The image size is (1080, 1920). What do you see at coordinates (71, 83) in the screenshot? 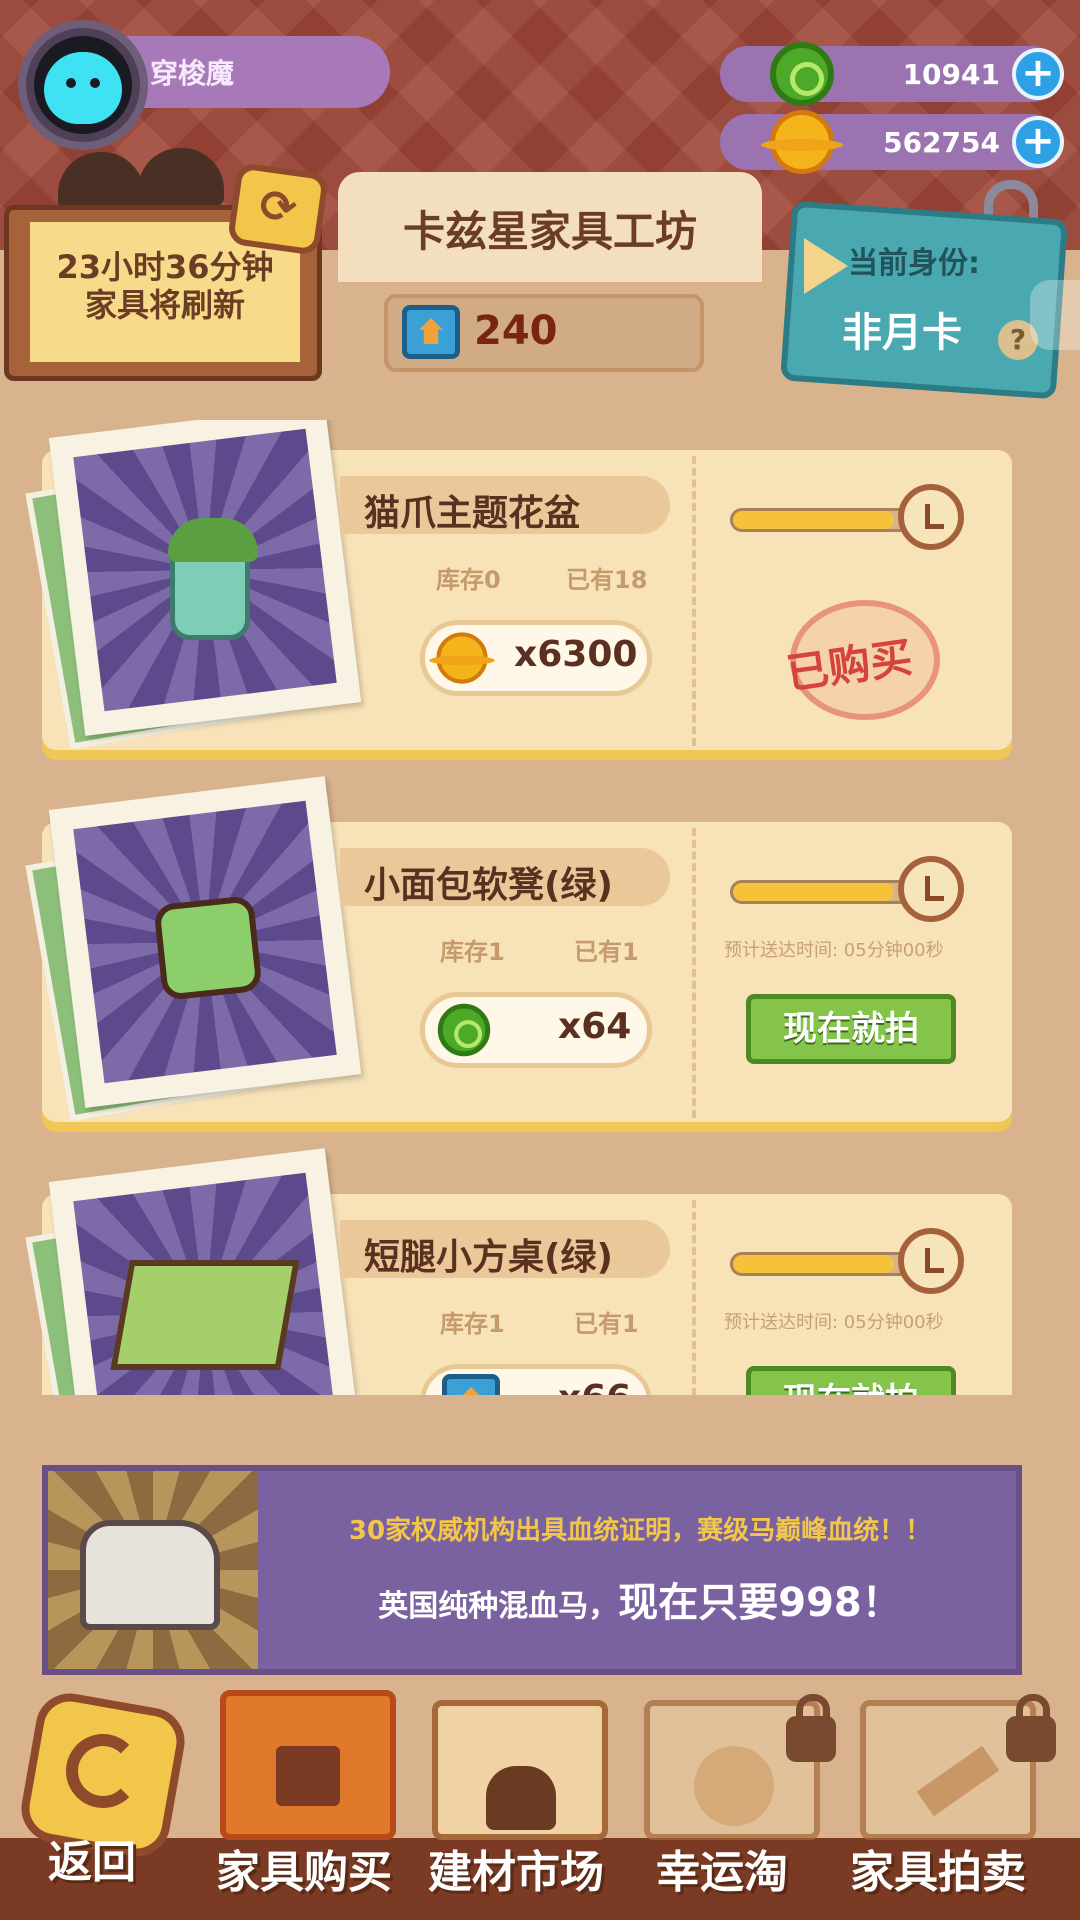
I see `cat-eye-left` at bounding box center [71, 83].